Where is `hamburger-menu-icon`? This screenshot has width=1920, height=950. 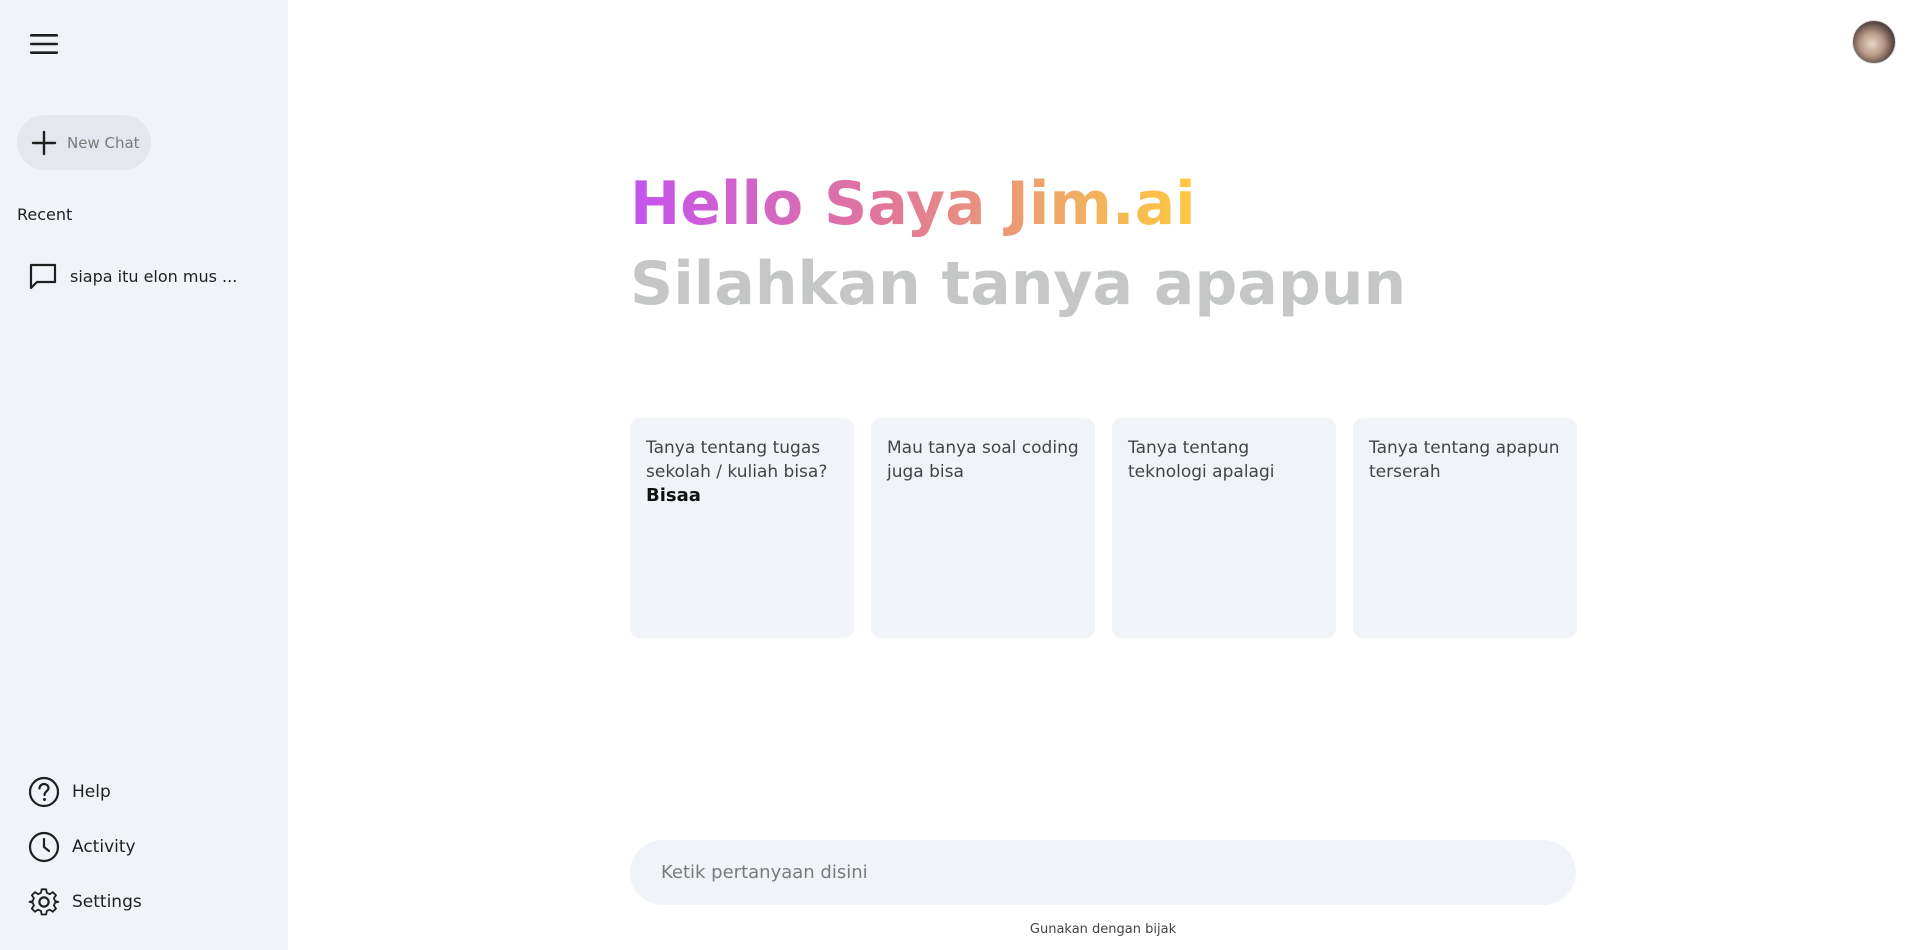
hamburger-menu-icon is located at coordinates (44, 44).